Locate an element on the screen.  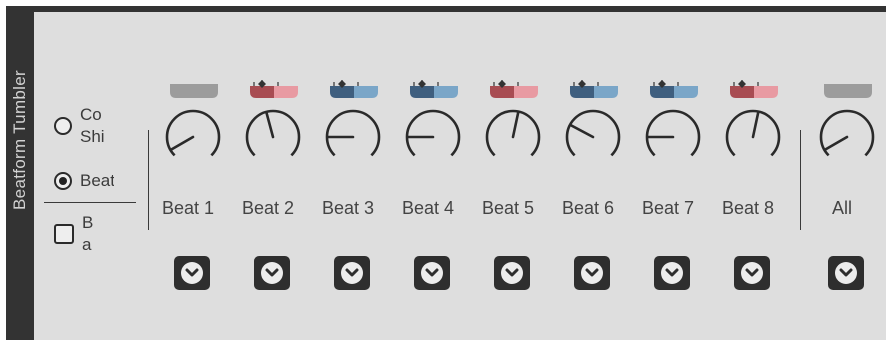
beat-column-5: Beat 5 is located at coordinates (514, 187).